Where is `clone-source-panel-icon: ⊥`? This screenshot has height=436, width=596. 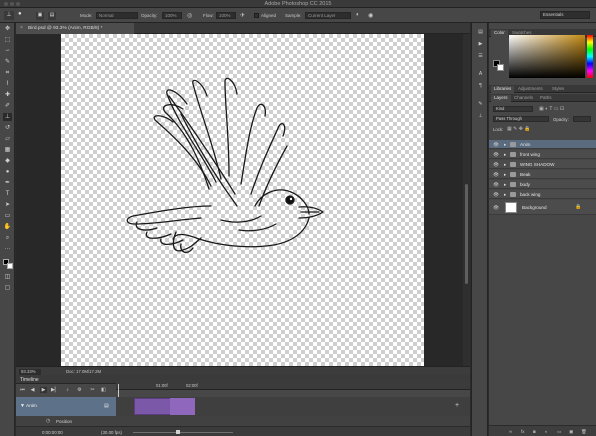
clone-source-panel-icon: ⊥ is located at coordinates (480, 117).